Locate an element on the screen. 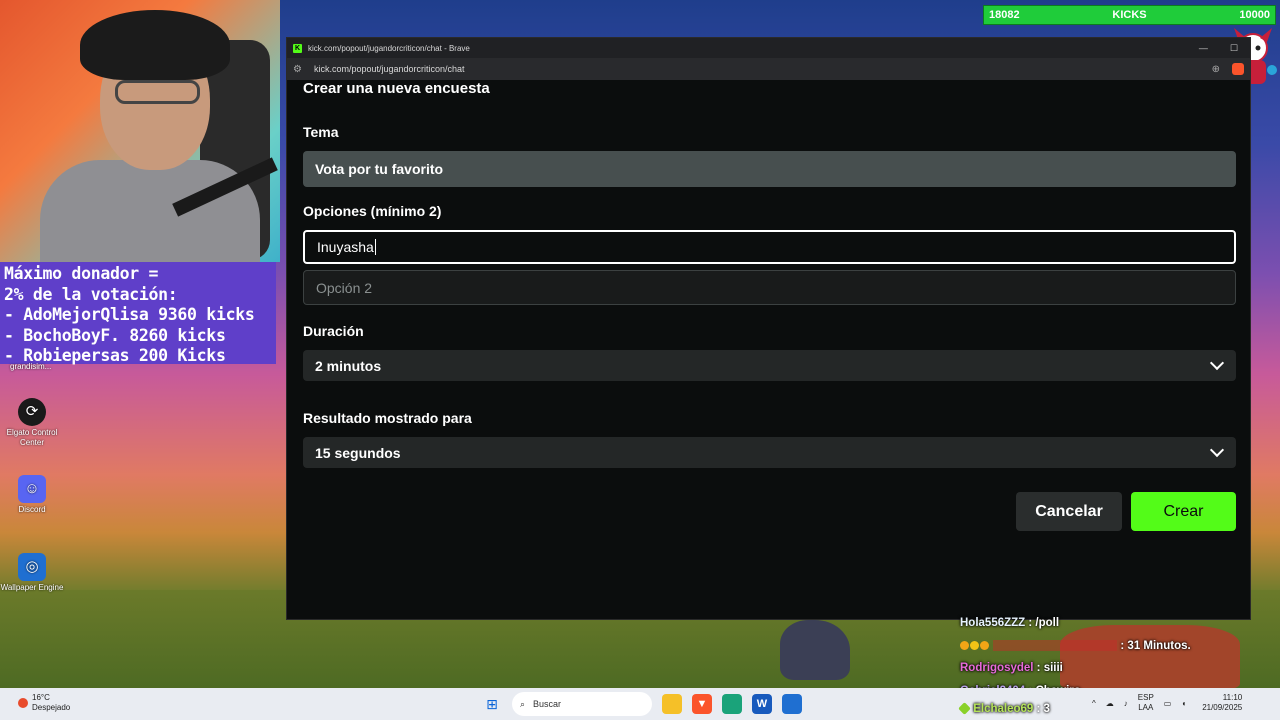  word-icon: W is located at coordinates (762, 704).